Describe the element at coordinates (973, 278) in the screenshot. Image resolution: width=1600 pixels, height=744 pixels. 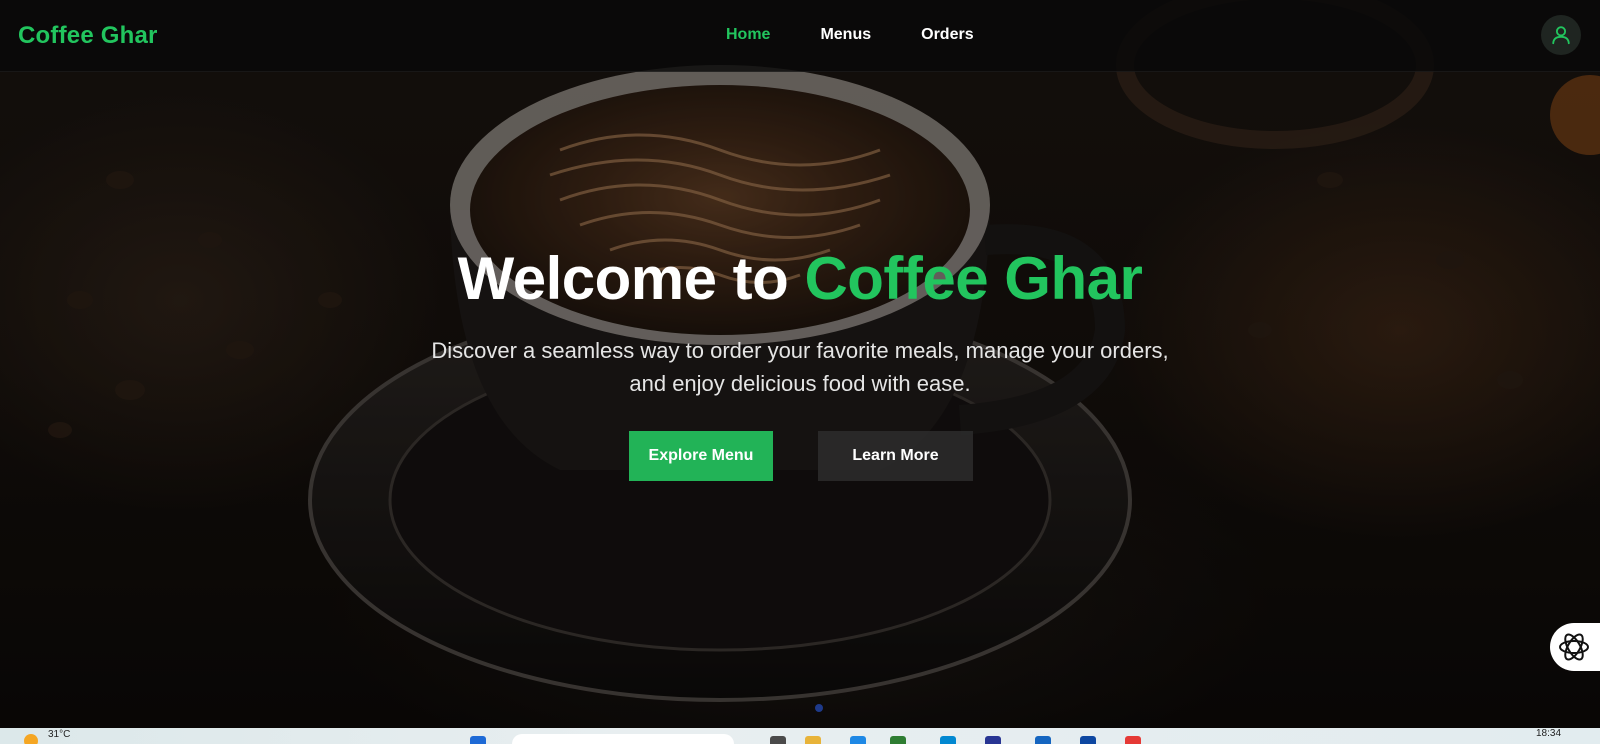
I see `hero-title-accent: Coffee Ghar` at that location.